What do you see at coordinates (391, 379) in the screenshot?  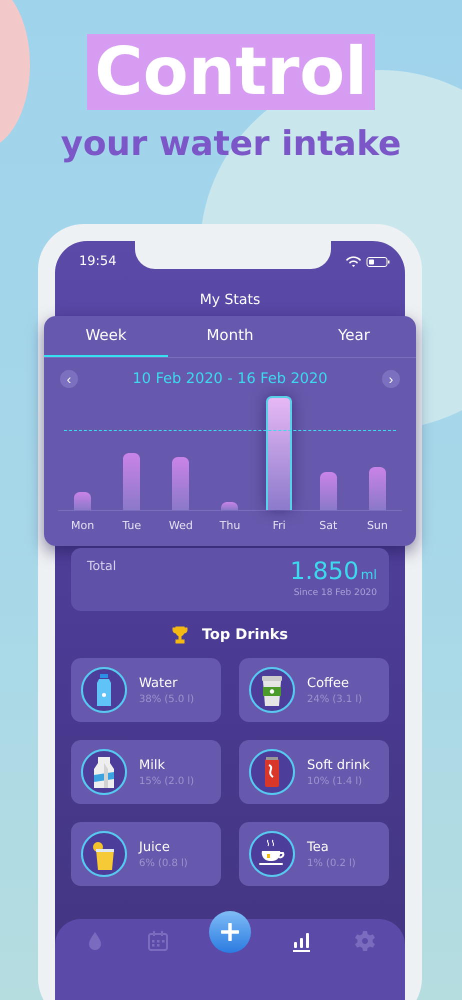 I see `next-button: ›` at bounding box center [391, 379].